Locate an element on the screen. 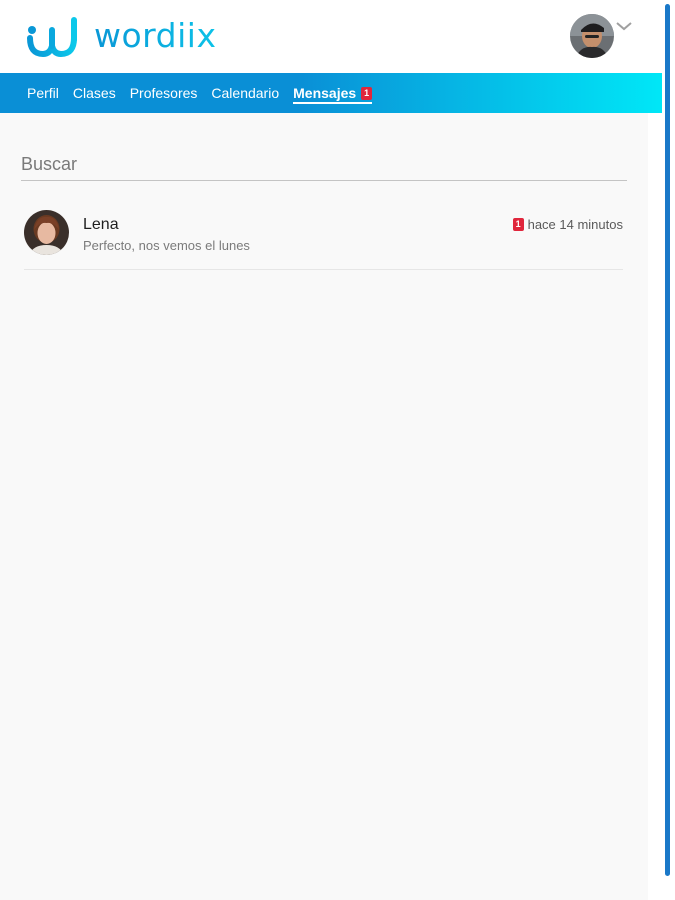 This screenshot has height=900, width=675. logo: wordiix is located at coordinates (121, 36).